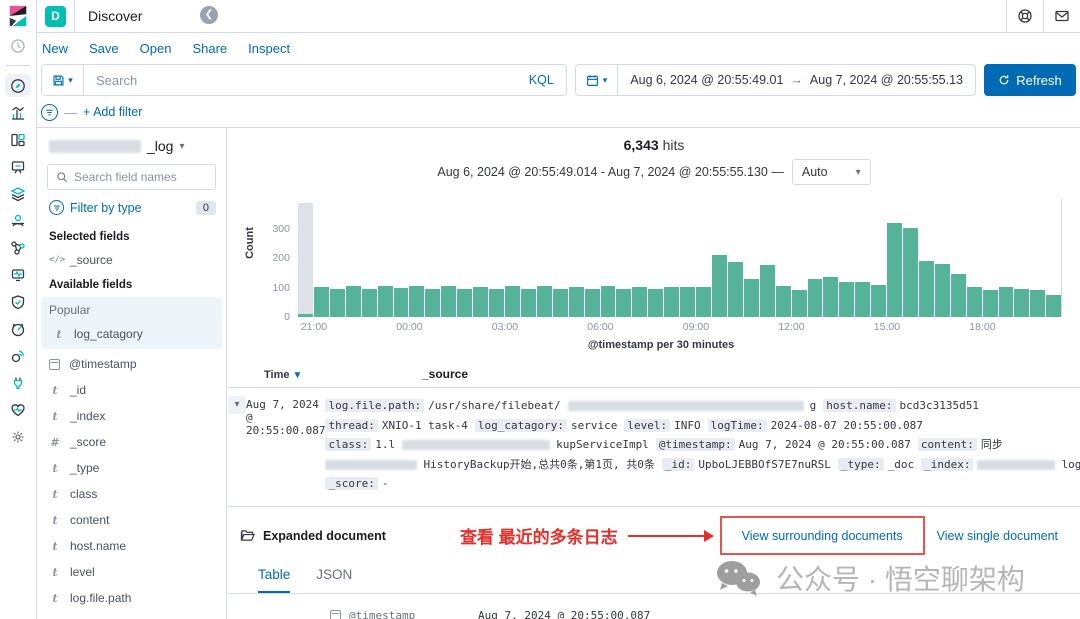 This screenshot has height=619, width=1080. I want to click on search-input, so click(300, 80).